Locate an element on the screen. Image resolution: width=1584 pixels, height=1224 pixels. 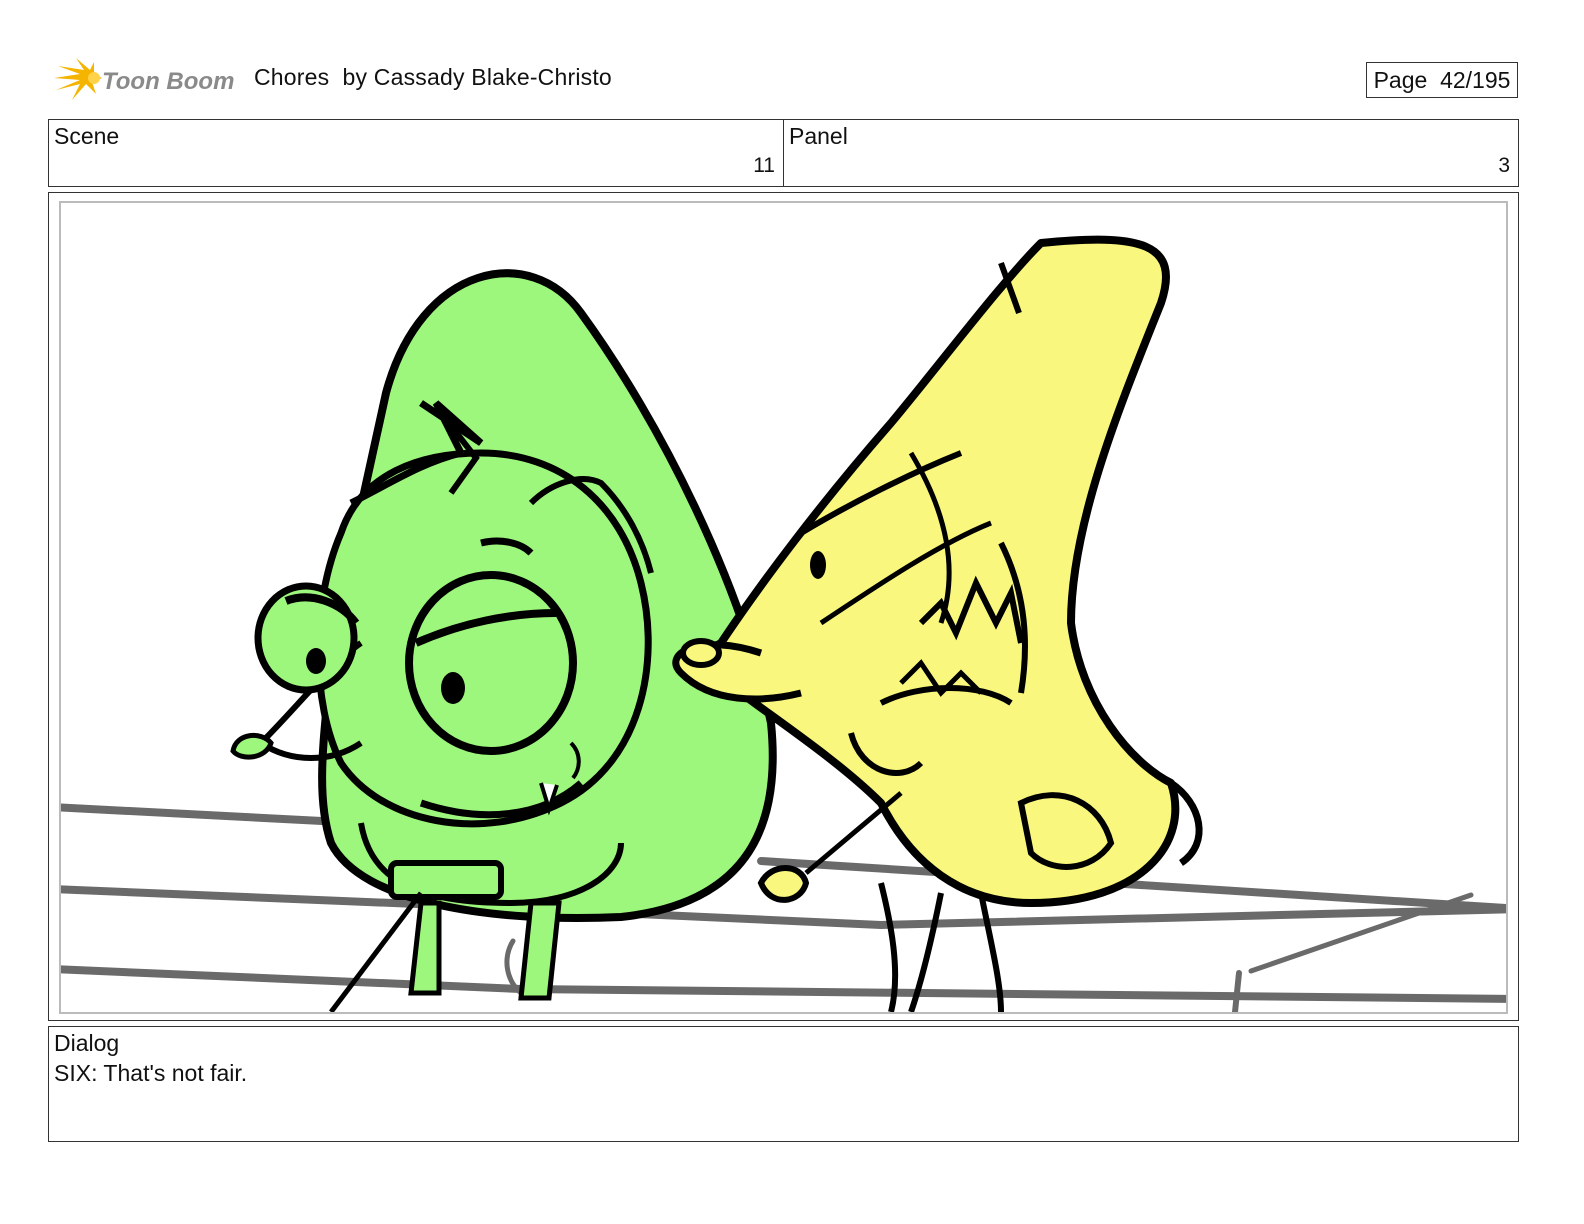
scene-cell: Scene 11 is located at coordinates (416, 153).